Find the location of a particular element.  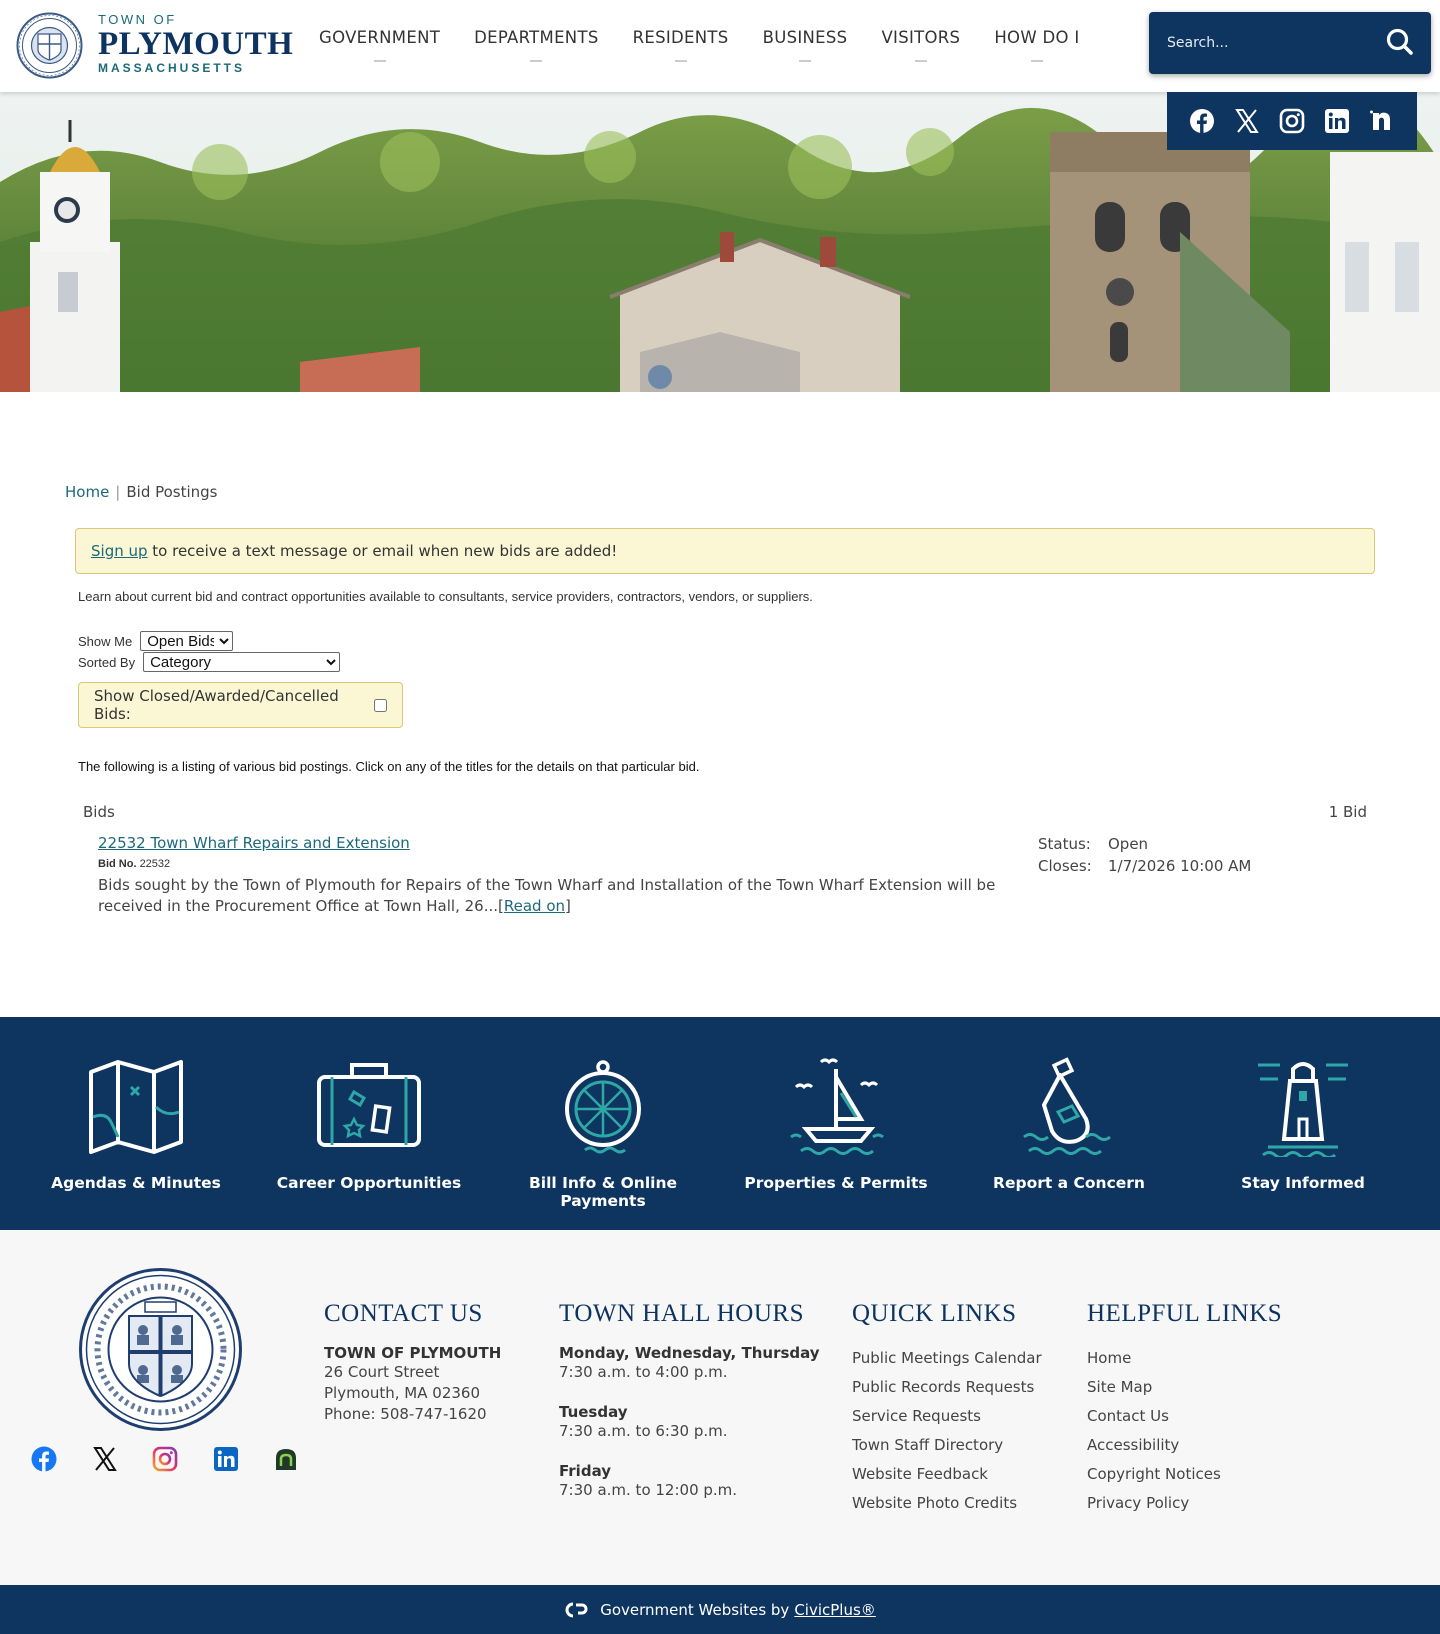

tile-stay-informed: Stay Informed is located at coordinates (1303, 1123).